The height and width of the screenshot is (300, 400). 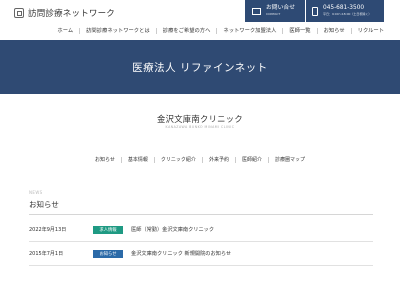 I want to click on news-date: 2015年7月1日, so click(x=46, y=254).